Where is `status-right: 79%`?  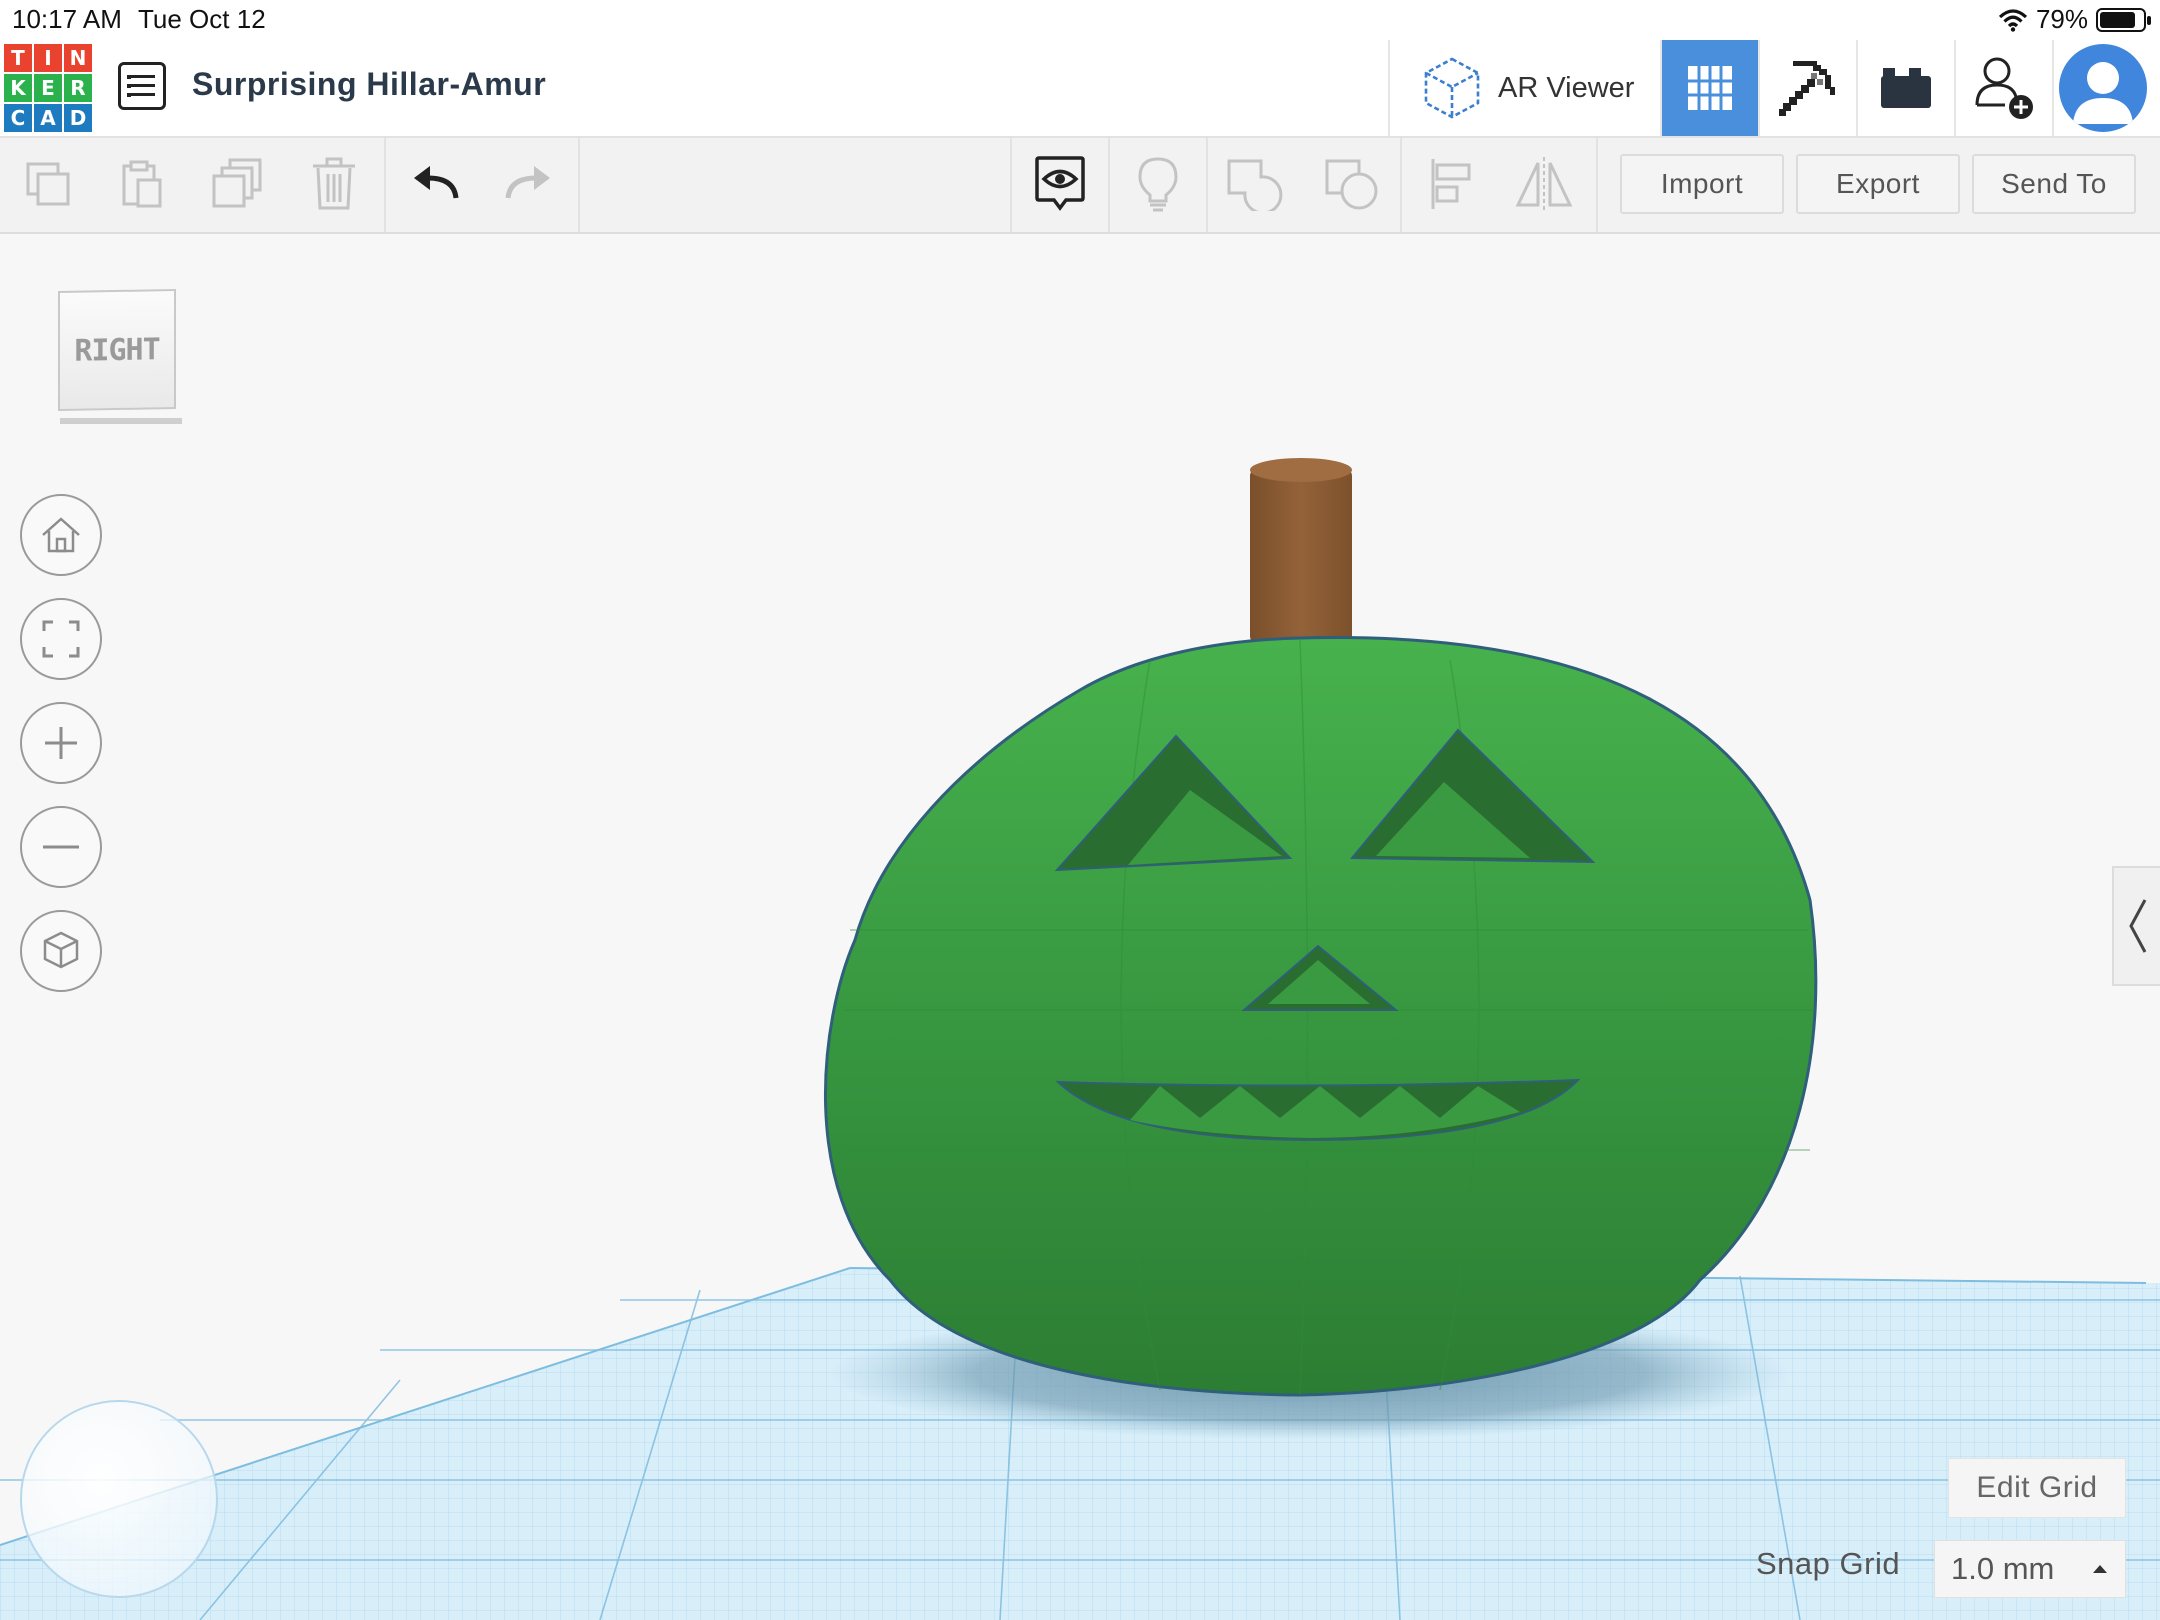
status-right: 79% is located at coordinates (2074, 19).